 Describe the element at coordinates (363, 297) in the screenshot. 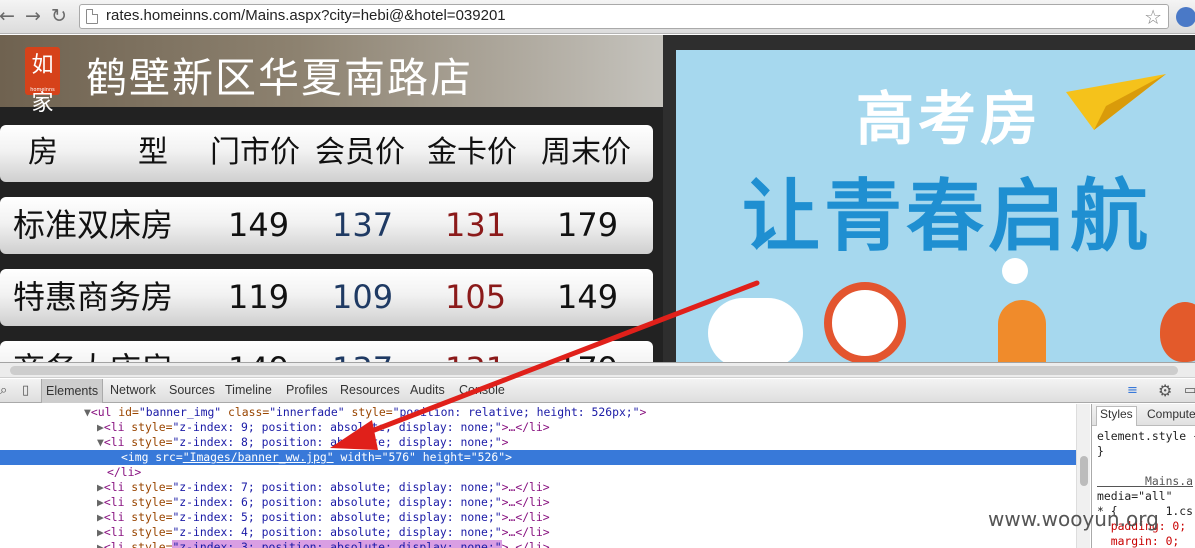

I see `member-price: 109` at that location.